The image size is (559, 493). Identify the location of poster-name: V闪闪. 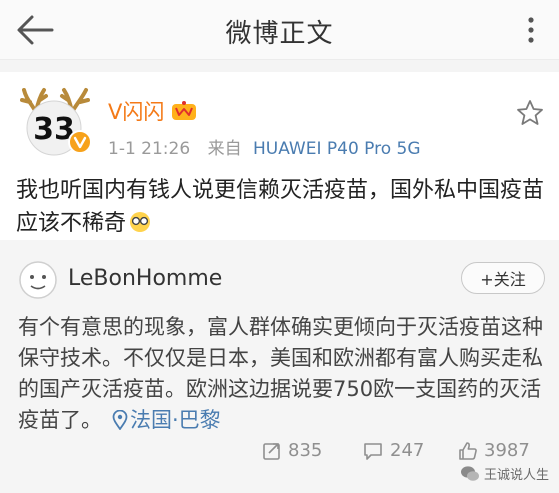
(136, 111).